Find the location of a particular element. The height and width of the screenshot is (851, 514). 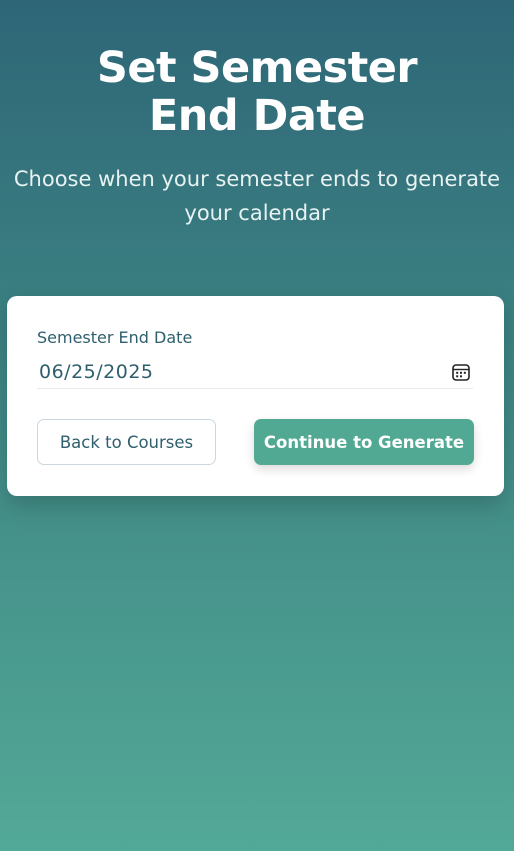

back-to-courses-button: Back to Courses is located at coordinates (126, 442).